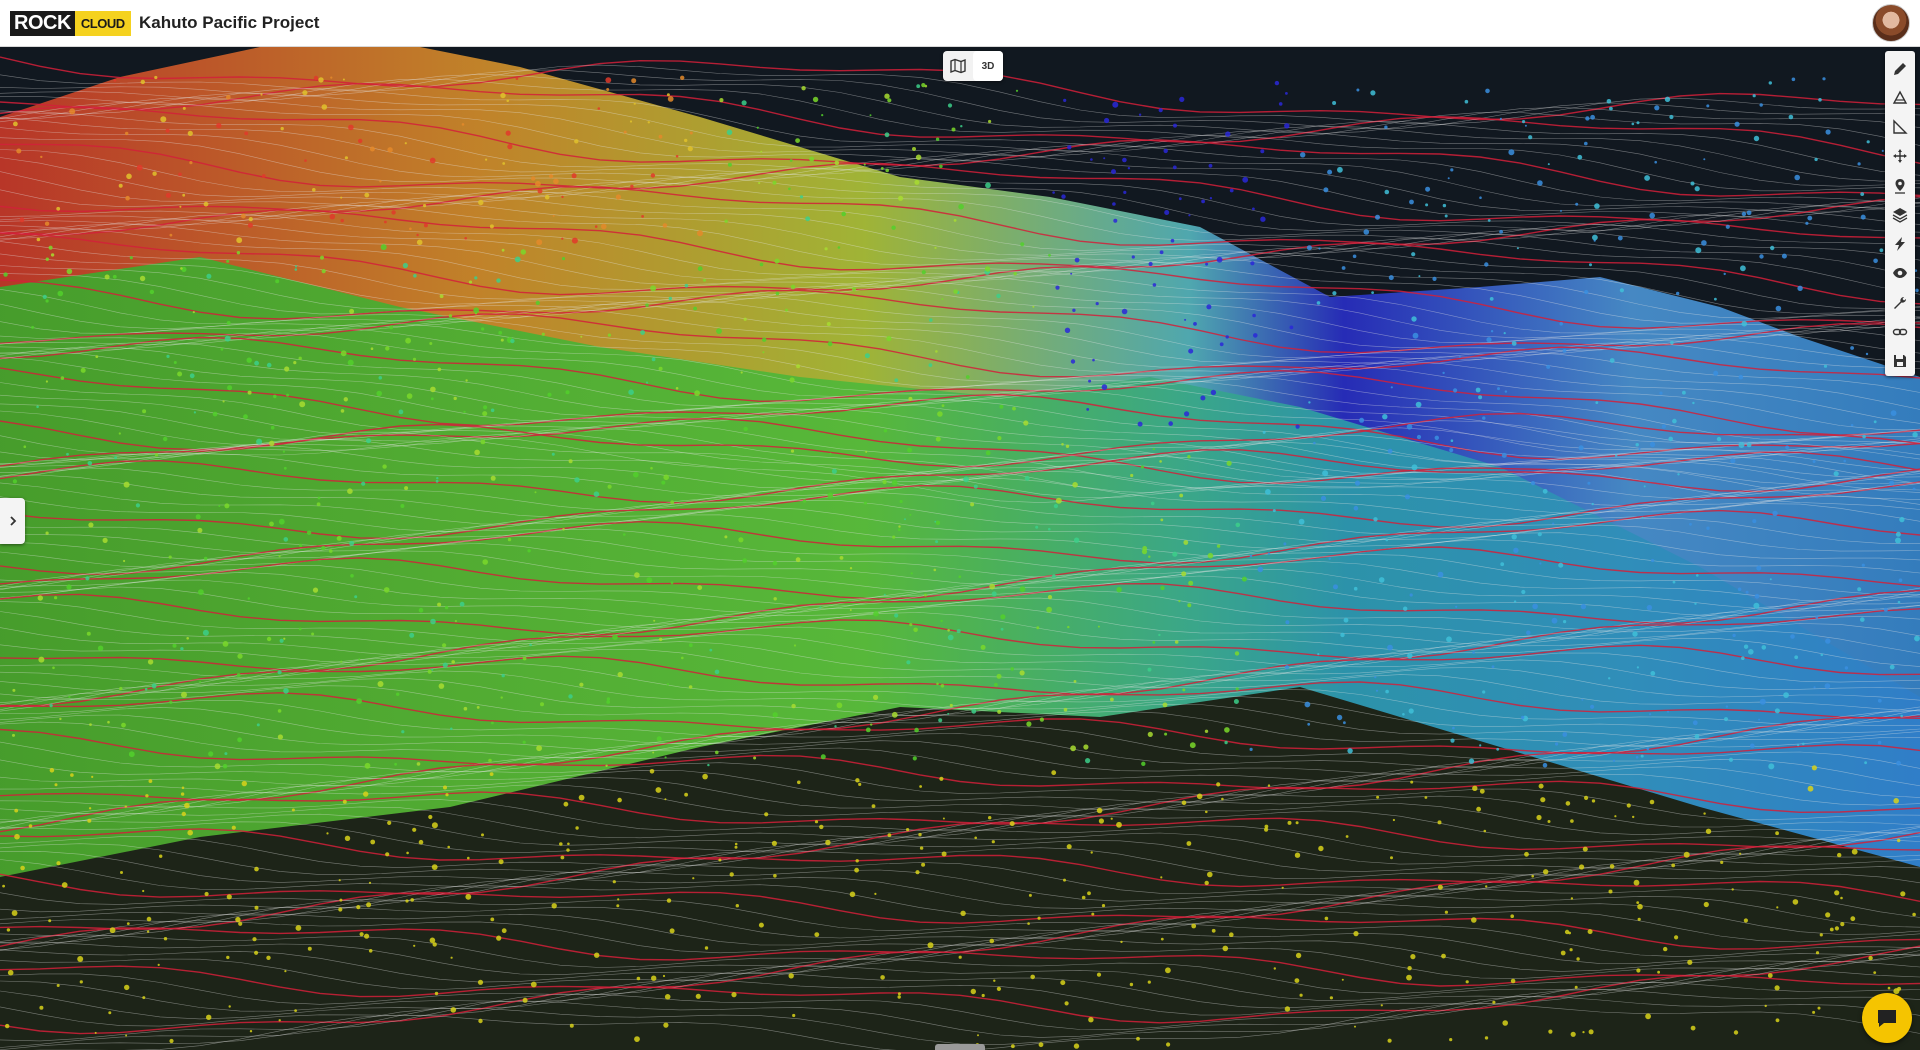  I want to click on move-icon, so click(1900, 156).